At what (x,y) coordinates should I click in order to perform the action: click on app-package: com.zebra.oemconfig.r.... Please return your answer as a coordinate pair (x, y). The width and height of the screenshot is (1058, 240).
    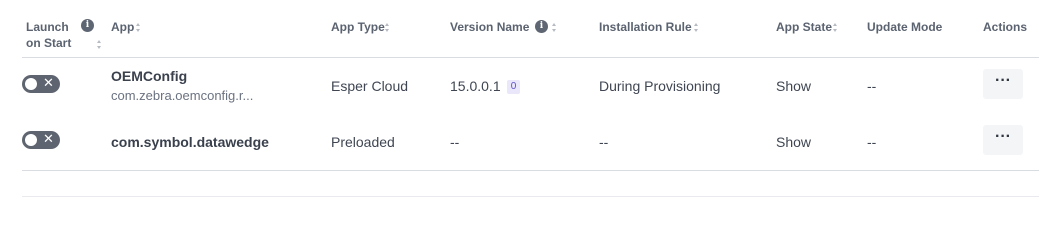
    Looking at the image, I should click on (182, 95).